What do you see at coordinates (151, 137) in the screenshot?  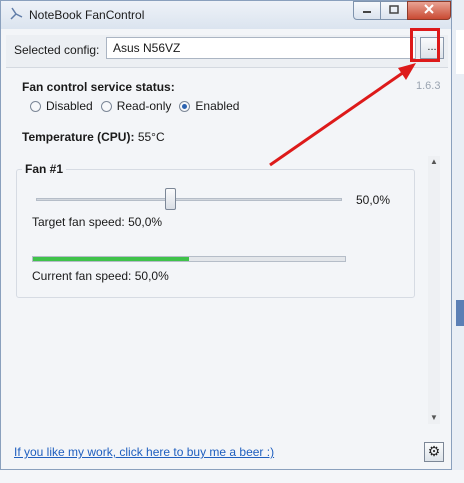 I see `temperature-value: 55°C` at bounding box center [151, 137].